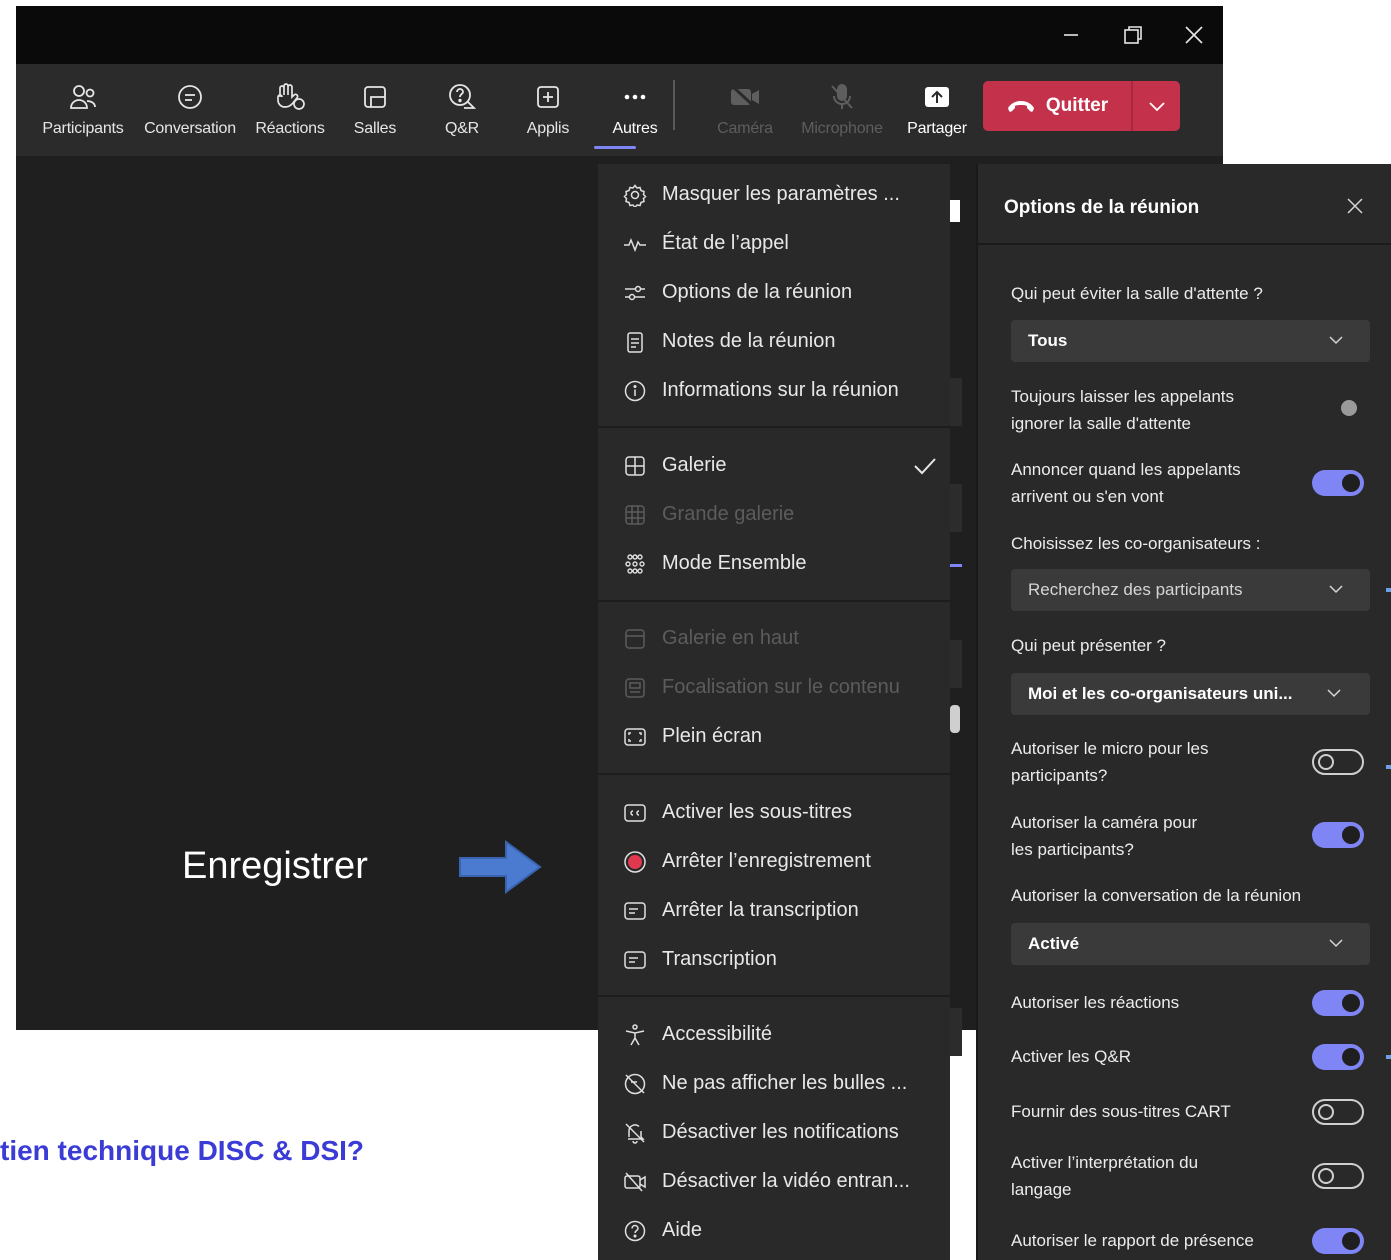 The image size is (1391, 1260). Describe the element at coordinates (1338, 1003) in the screenshot. I see `reactions-toggle` at that location.